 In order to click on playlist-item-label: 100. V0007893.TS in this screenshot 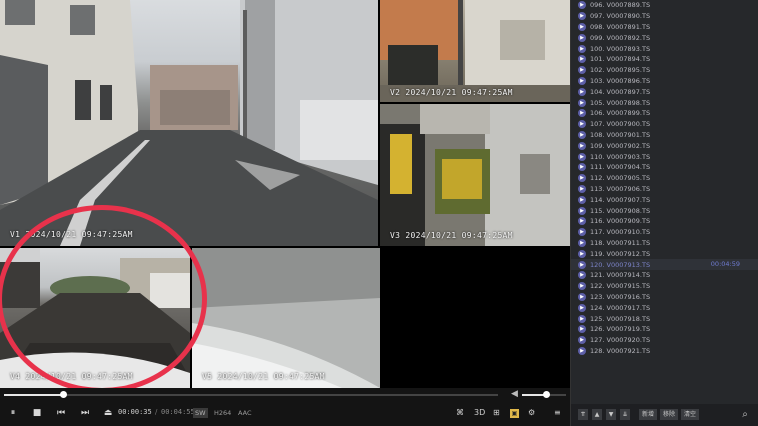, I will do `click(620, 48)`.